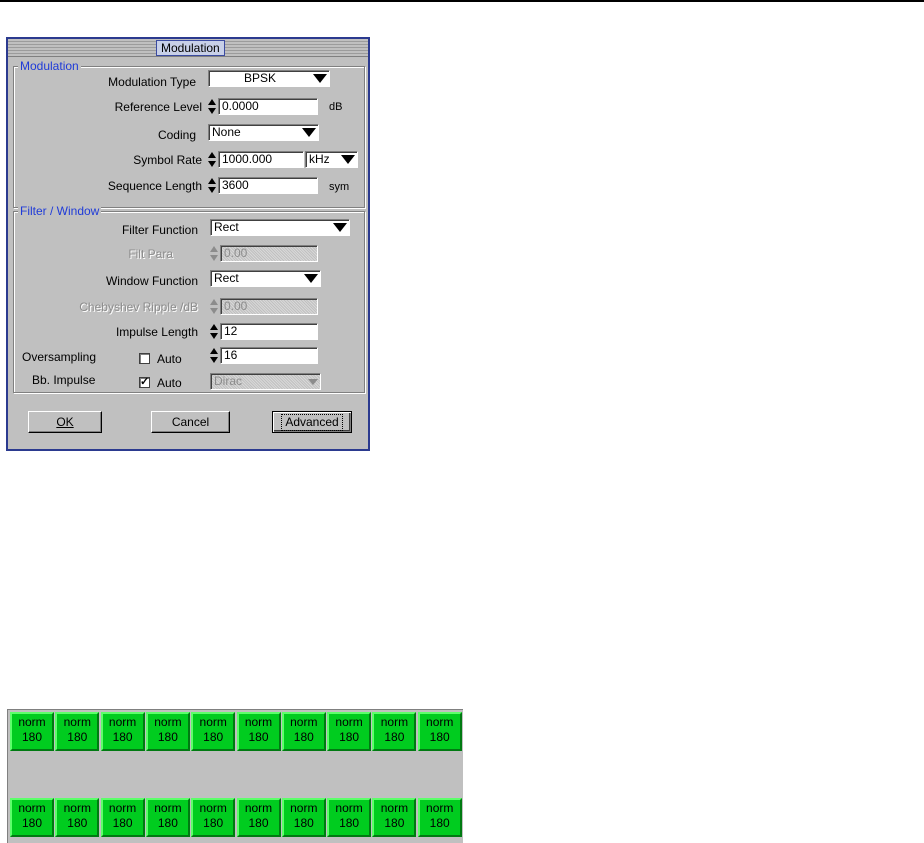 The width and height of the screenshot is (924, 843). I want to click on sequence-length-input: 3600, so click(268, 185).